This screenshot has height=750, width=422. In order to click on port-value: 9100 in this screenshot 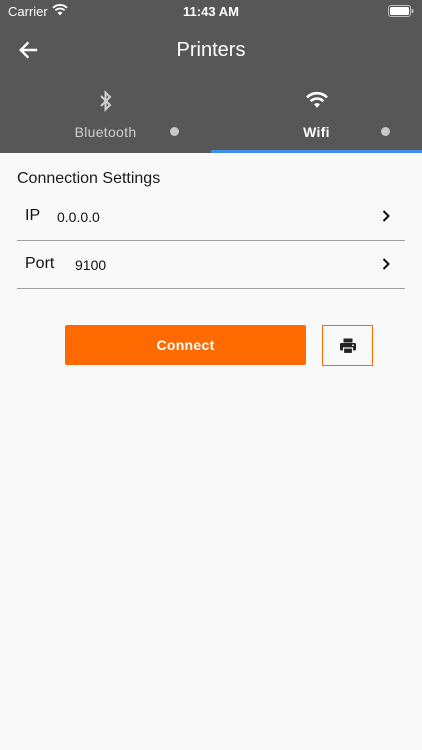, I will do `click(91, 265)`.